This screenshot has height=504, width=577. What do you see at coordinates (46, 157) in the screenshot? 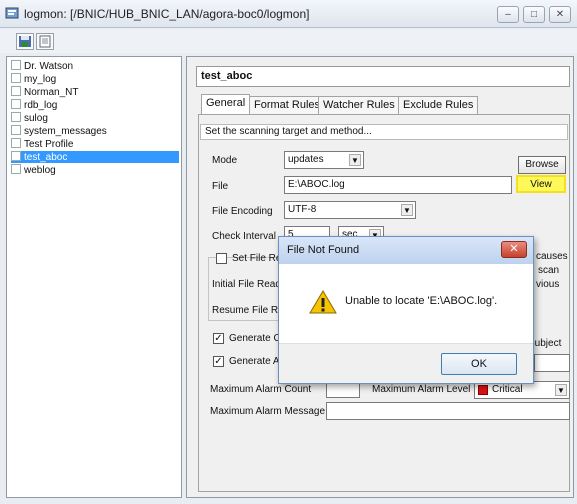
I see `tree-item-label: test_aboc` at bounding box center [46, 157].